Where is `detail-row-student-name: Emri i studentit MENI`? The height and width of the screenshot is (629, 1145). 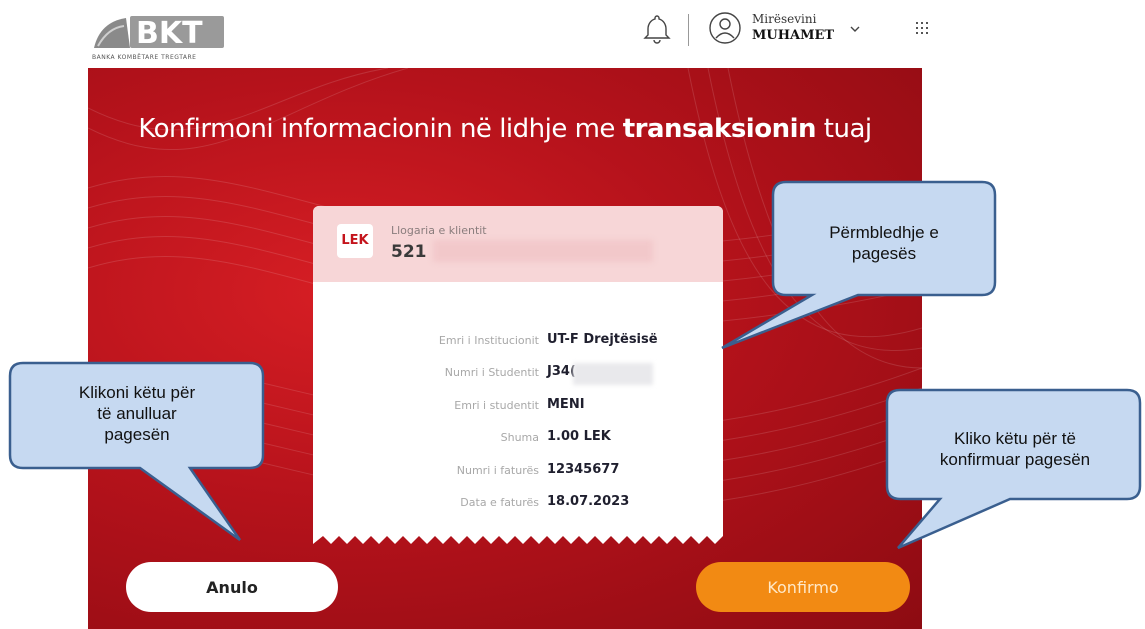 detail-row-student-name: Emri i studentit MENI is located at coordinates (518, 407).